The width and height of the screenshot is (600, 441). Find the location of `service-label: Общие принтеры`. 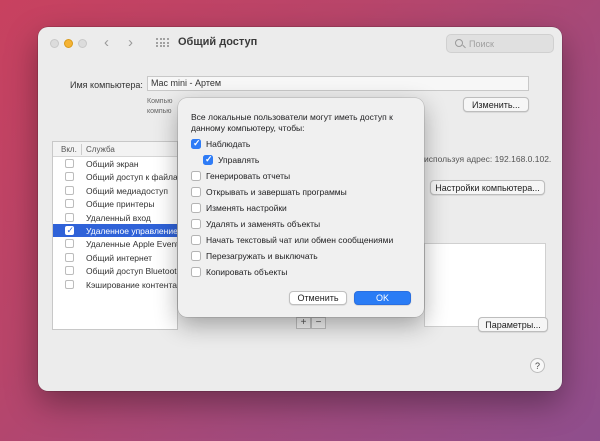

service-label: Общие принтеры is located at coordinates (120, 204).